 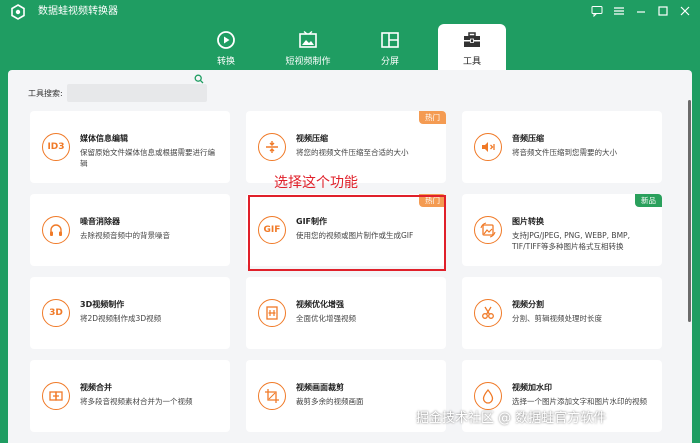 I want to click on tool-desc: 全面优化增强视频, so click(x=326, y=318).